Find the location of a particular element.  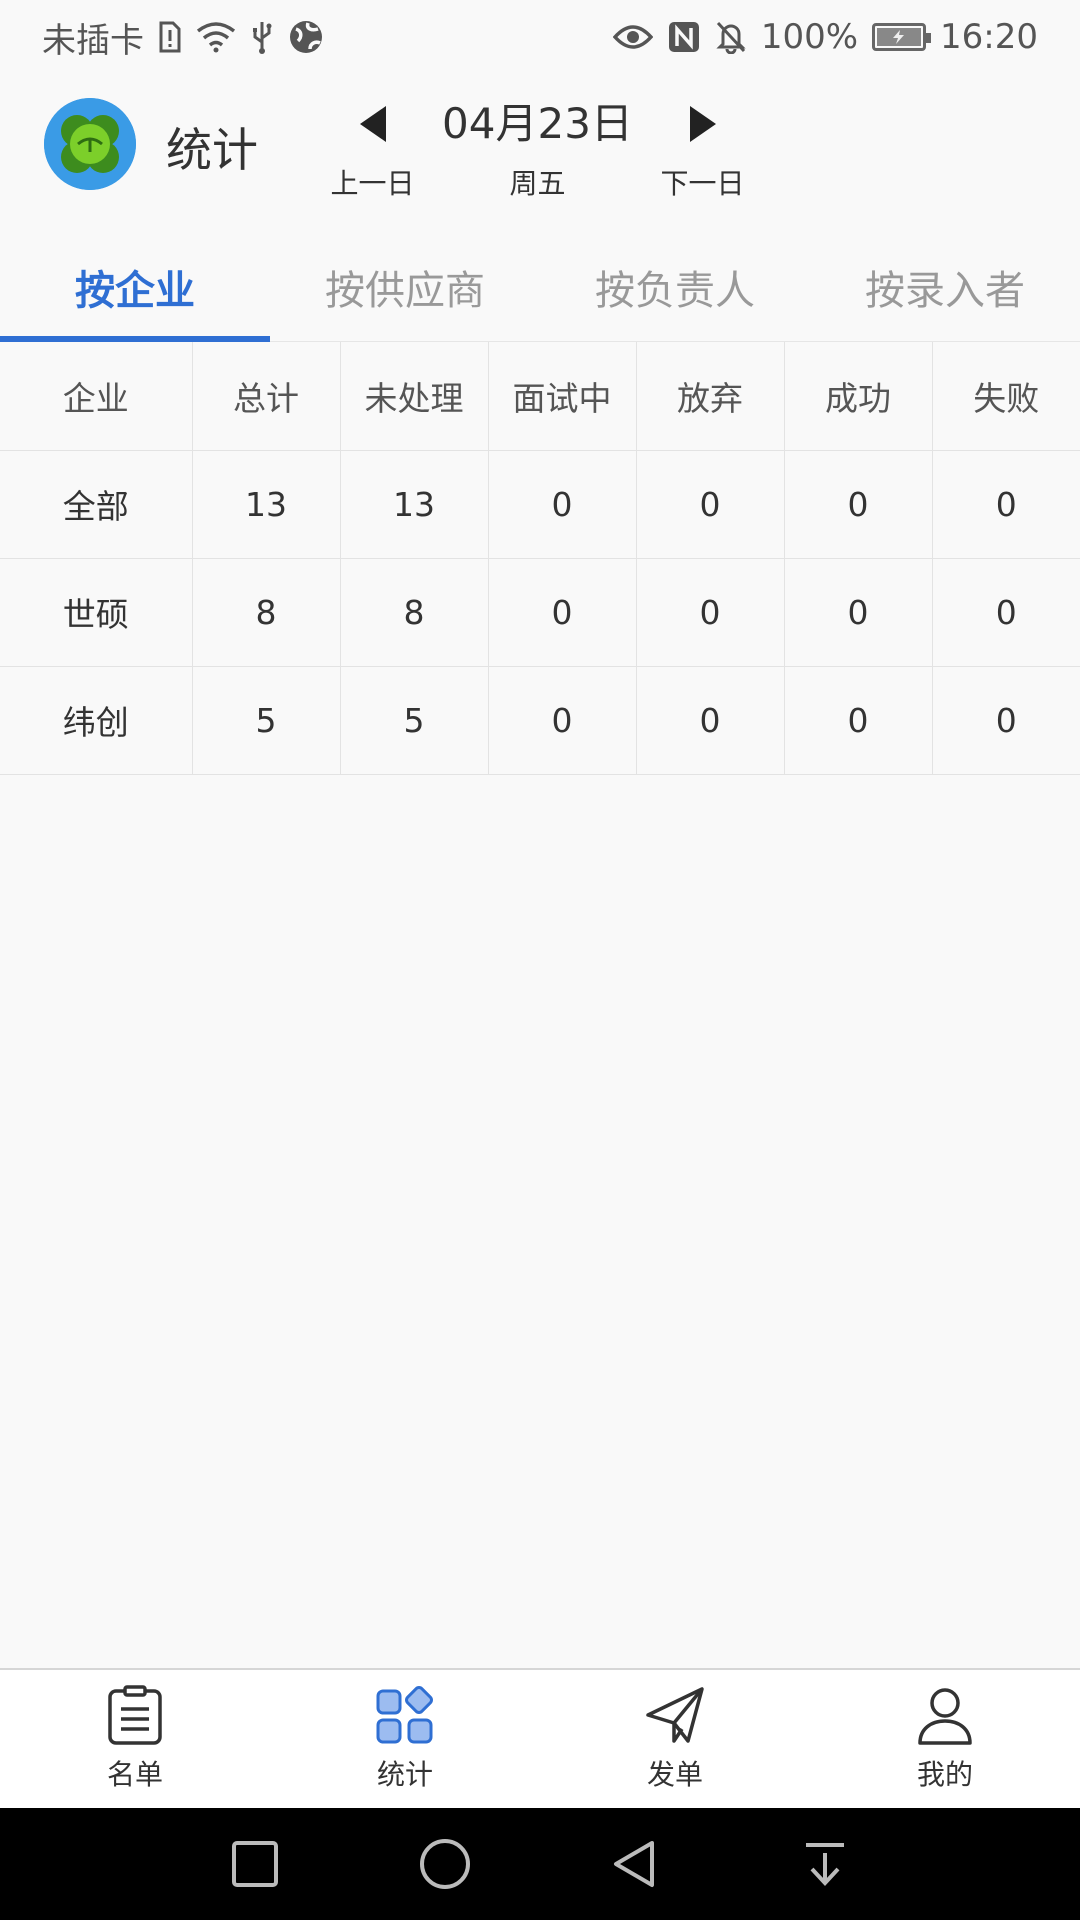

triangle-back-icon is located at coordinates (634, 1864).